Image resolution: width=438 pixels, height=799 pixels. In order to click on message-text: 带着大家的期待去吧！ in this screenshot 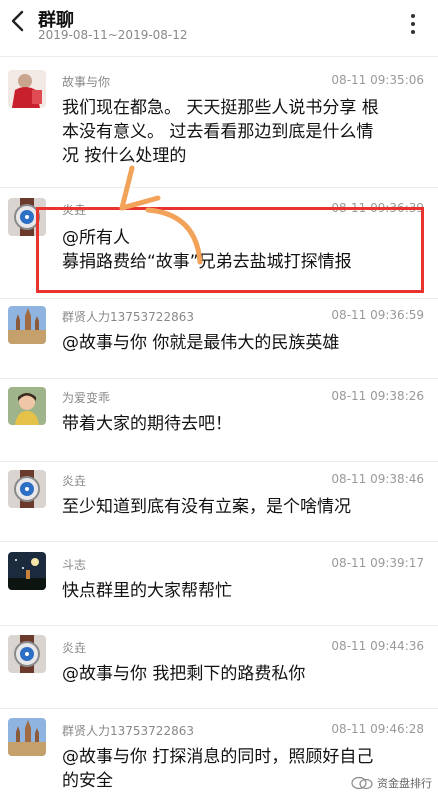, I will do `click(147, 424)`.